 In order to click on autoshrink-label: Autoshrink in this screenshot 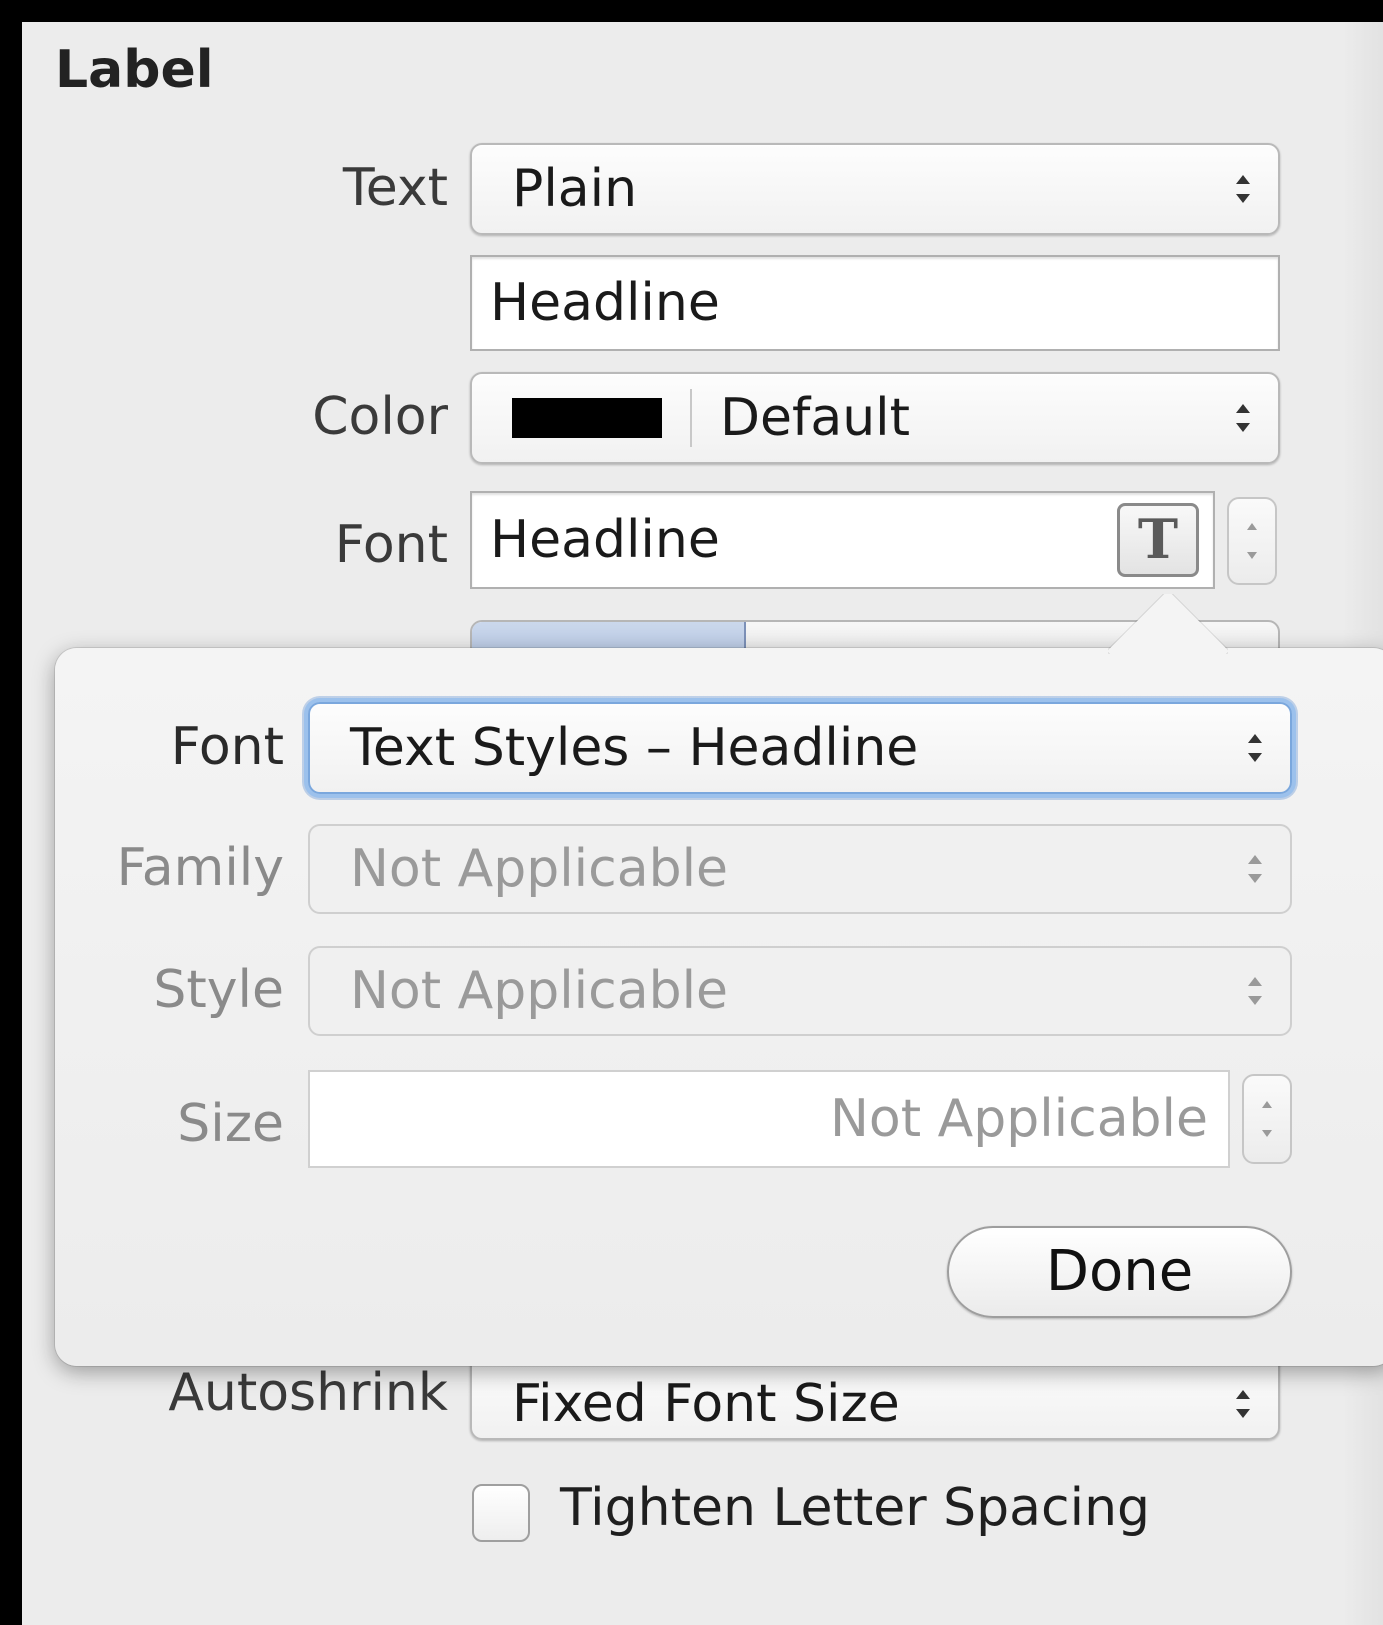, I will do `click(308, 1393)`.